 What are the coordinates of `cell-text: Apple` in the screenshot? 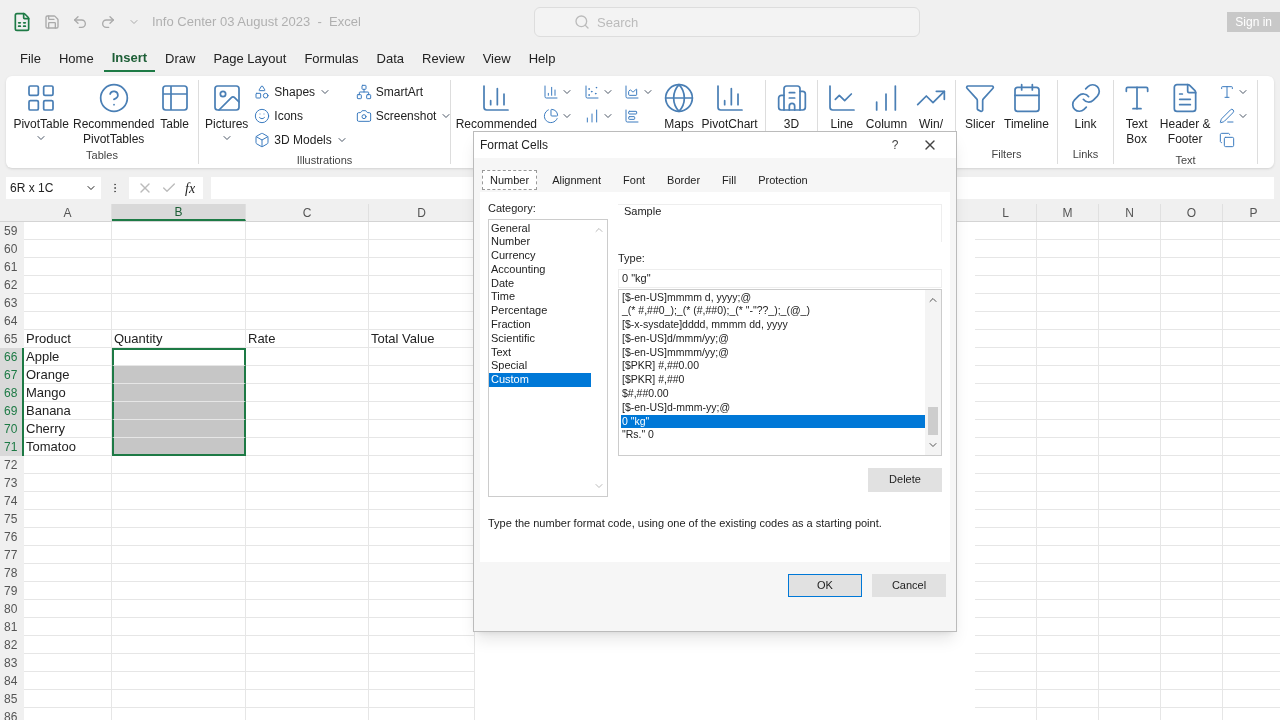 It's located at (43, 356).